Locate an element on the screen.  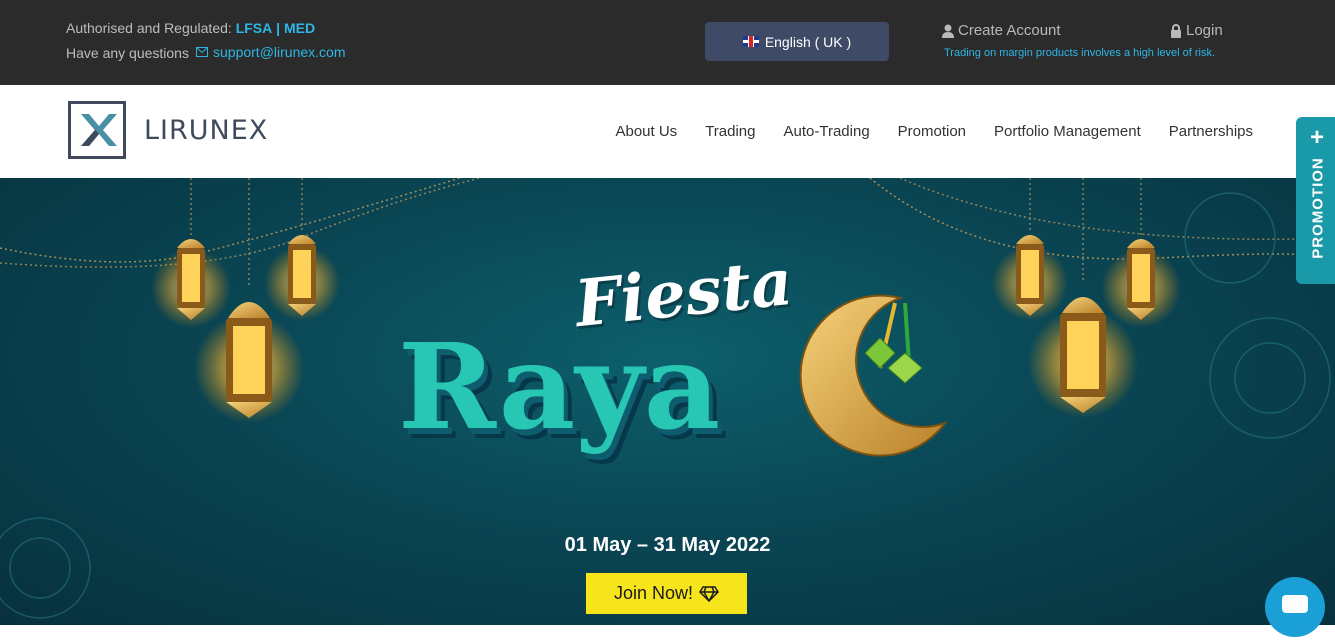
chat-bubble-icon is located at coordinates (1295, 604).